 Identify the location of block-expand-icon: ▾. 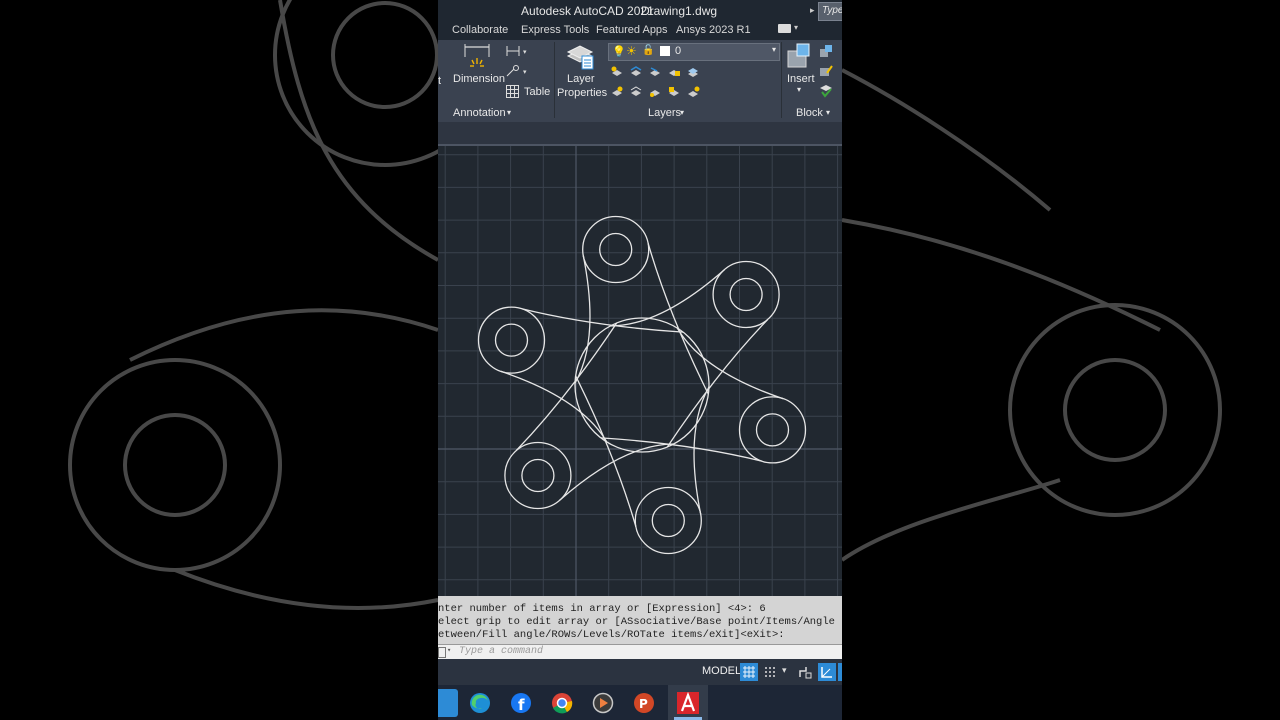
(828, 112).